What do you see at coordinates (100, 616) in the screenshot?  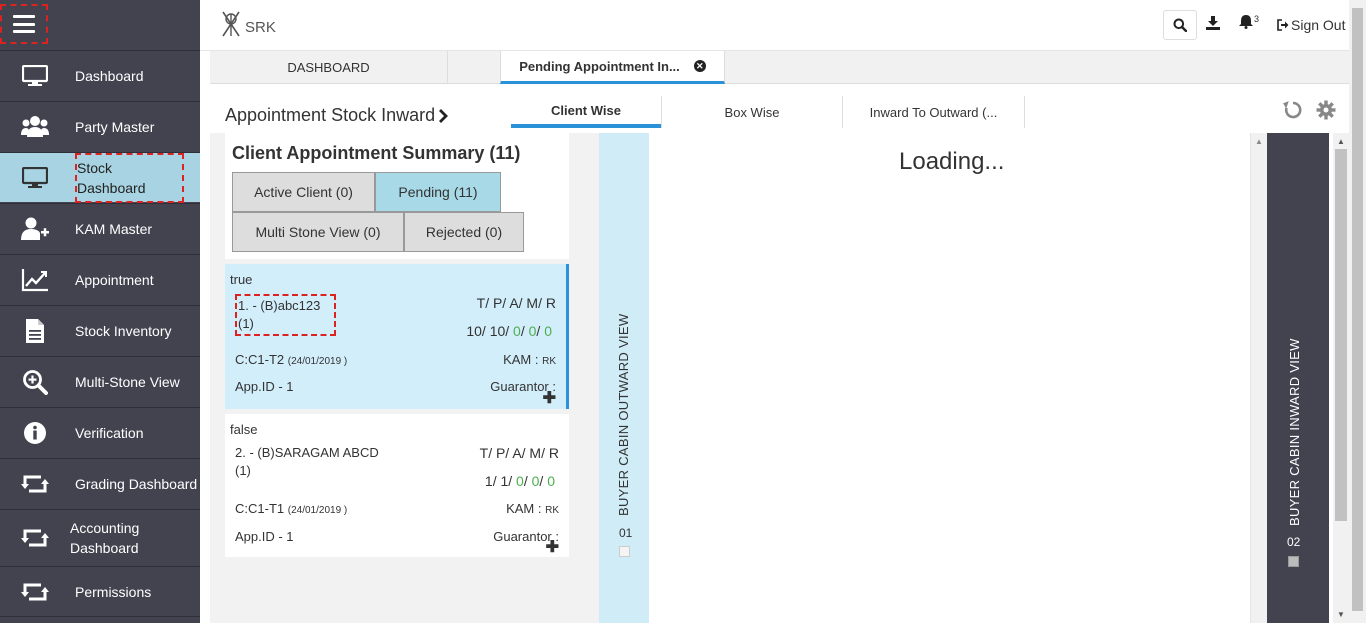 I see `sidebar-divider` at bounding box center [100, 616].